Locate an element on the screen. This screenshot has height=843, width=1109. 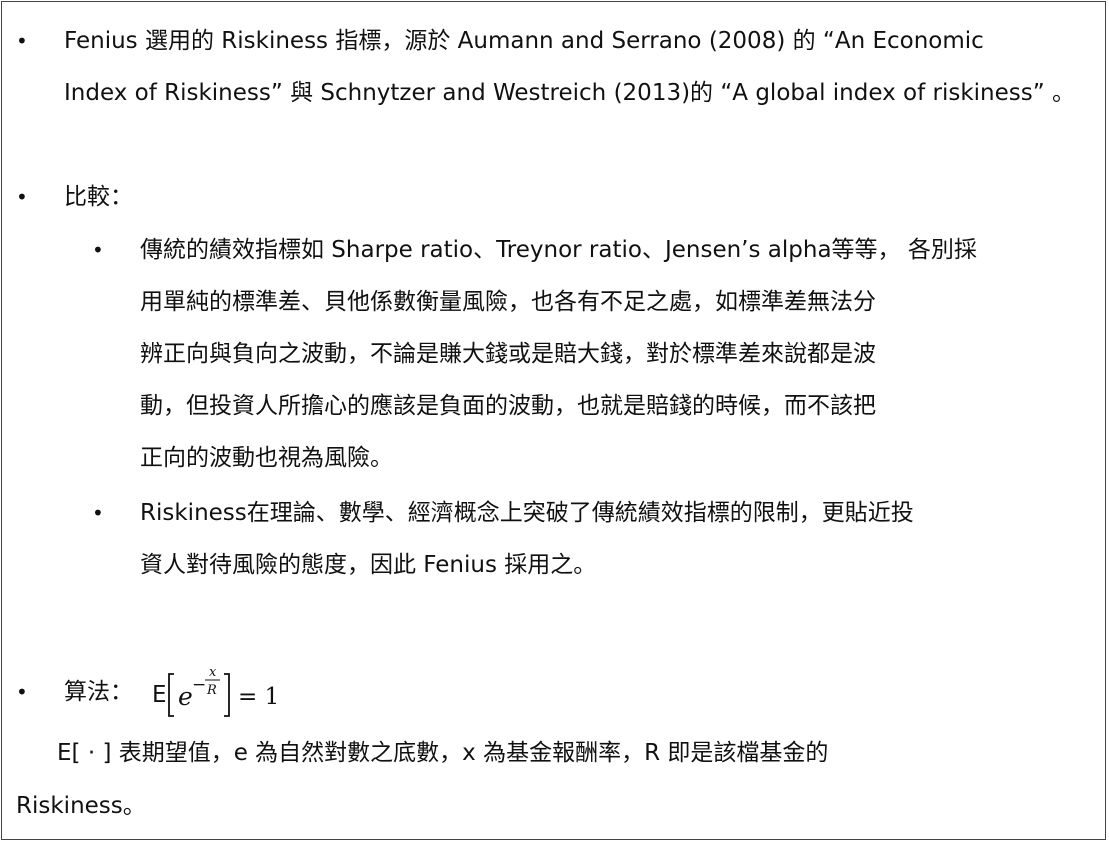
section-heading: 比較： is located at coordinates (98, 197).